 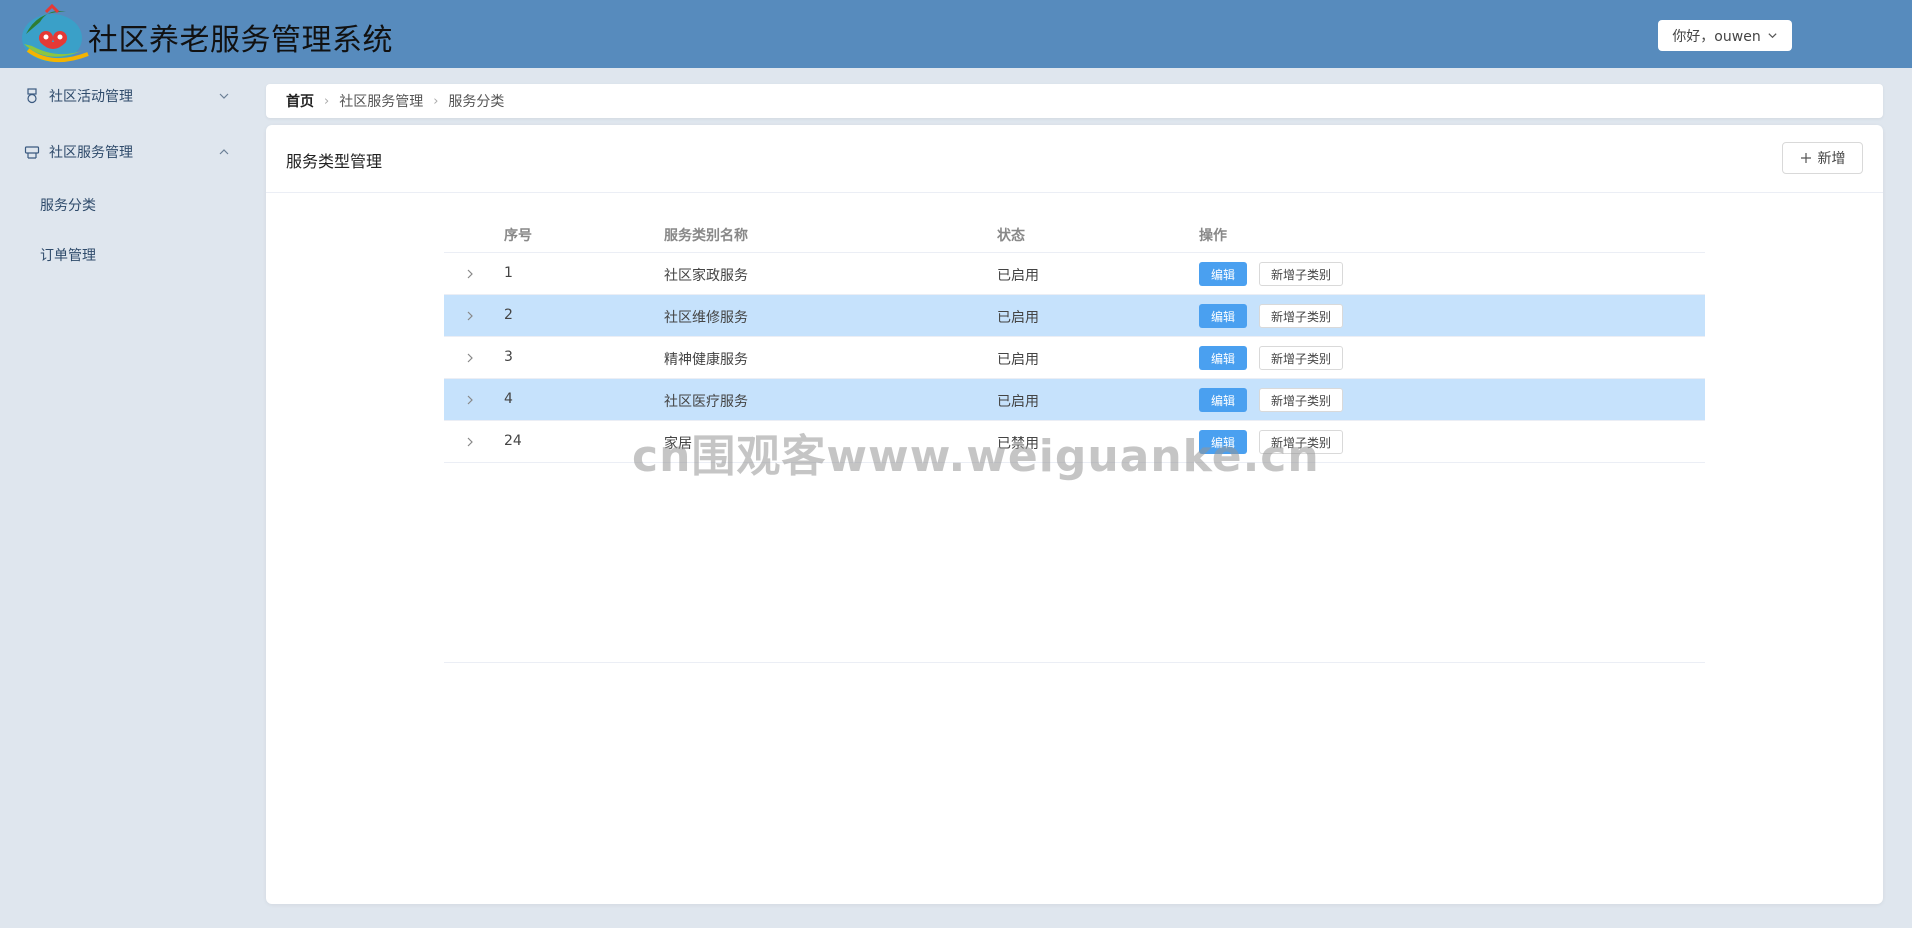 I want to click on table-row: 1 社区家政服务 已启用 编辑 新增子类别, so click(x=1074, y=274).